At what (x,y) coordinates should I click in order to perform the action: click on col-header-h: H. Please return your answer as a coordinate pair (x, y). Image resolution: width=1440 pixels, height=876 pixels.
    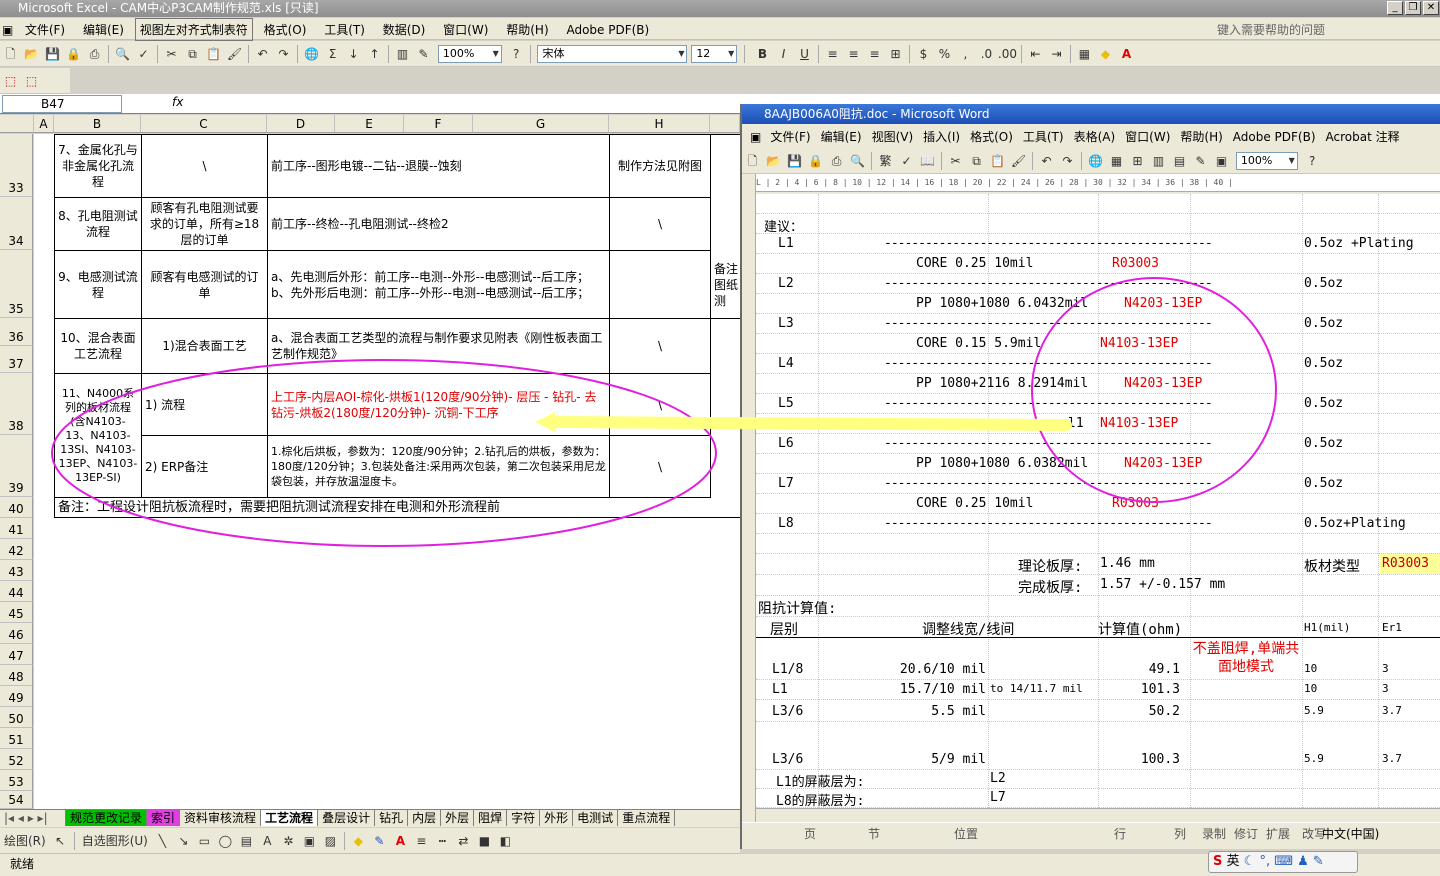
    Looking at the image, I should click on (659, 124).